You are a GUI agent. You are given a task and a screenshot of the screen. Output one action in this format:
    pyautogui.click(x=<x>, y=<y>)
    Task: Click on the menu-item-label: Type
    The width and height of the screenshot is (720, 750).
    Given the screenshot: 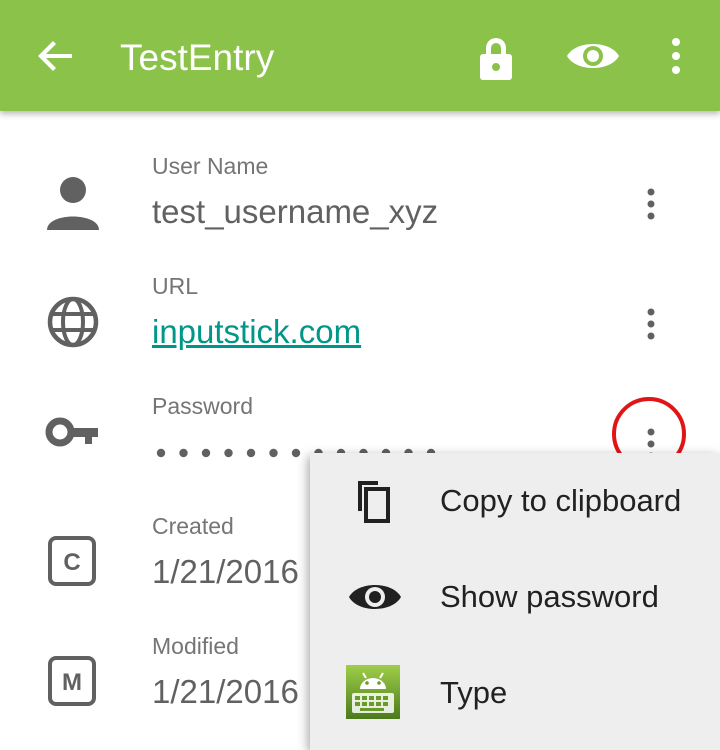 What is the action you would take?
    pyautogui.click(x=474, y=692)
    